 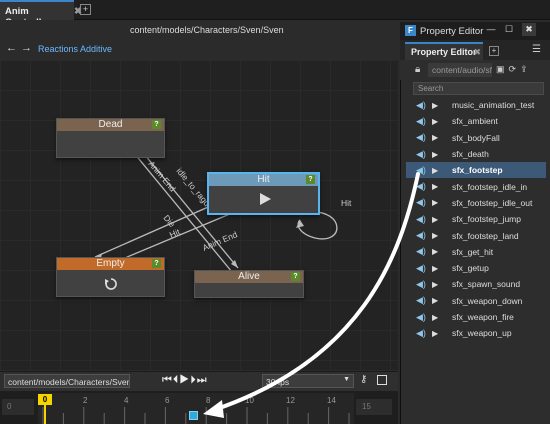 I want to click on list-item: ◀) ▶ sfx_footstep_idle_in, so click(x=476, y=186).